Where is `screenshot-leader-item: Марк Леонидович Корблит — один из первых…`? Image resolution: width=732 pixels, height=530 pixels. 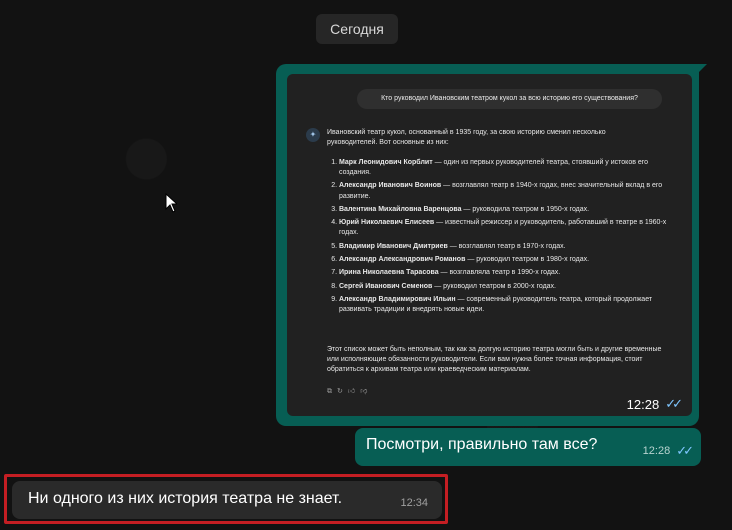 screenshot-leader-item: Марк Леонидович Корблит — один из первых… is located at coordinates (509, 168).